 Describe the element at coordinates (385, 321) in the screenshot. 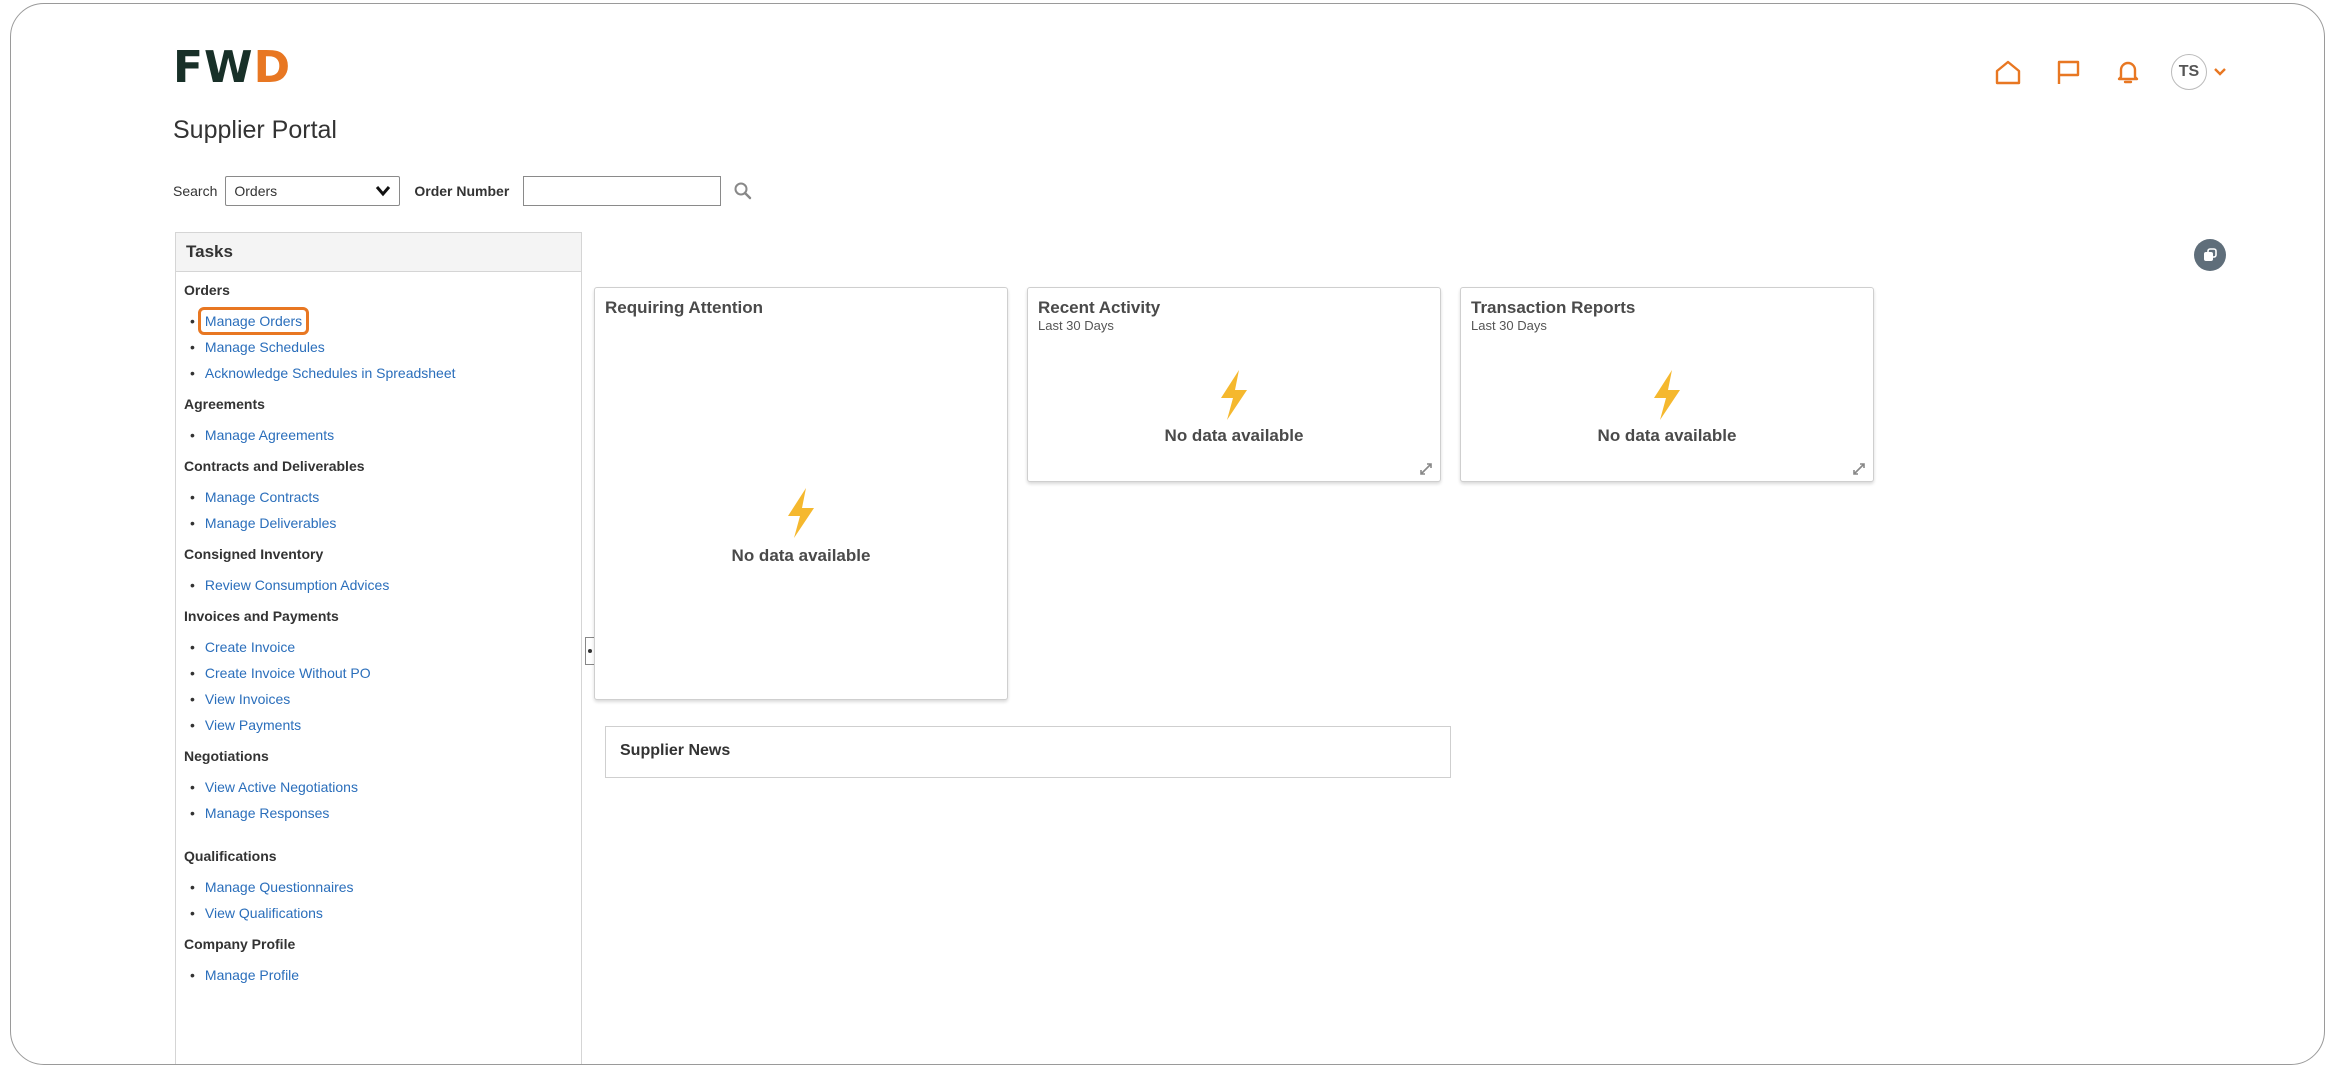

I see `task-link-manage-orders: Manage Orders` at that location.